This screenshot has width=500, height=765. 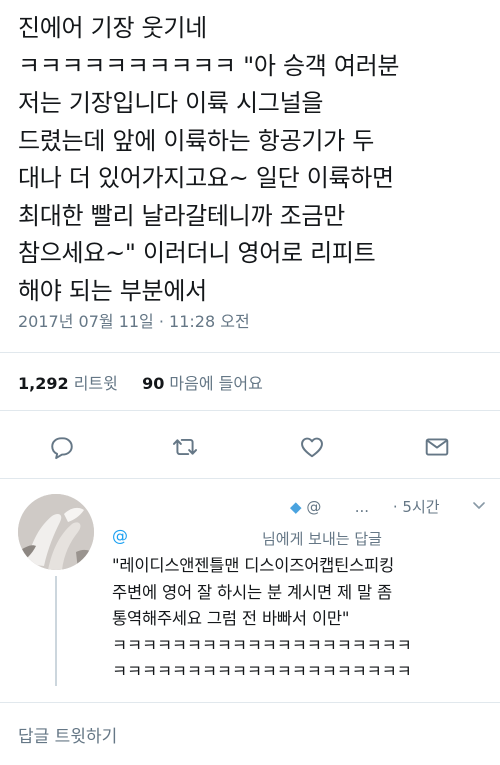 What do you see at coordinates (313, 507) in the screenshot?
I see `reply-author-handle: @` at bounding box center [313, 507].